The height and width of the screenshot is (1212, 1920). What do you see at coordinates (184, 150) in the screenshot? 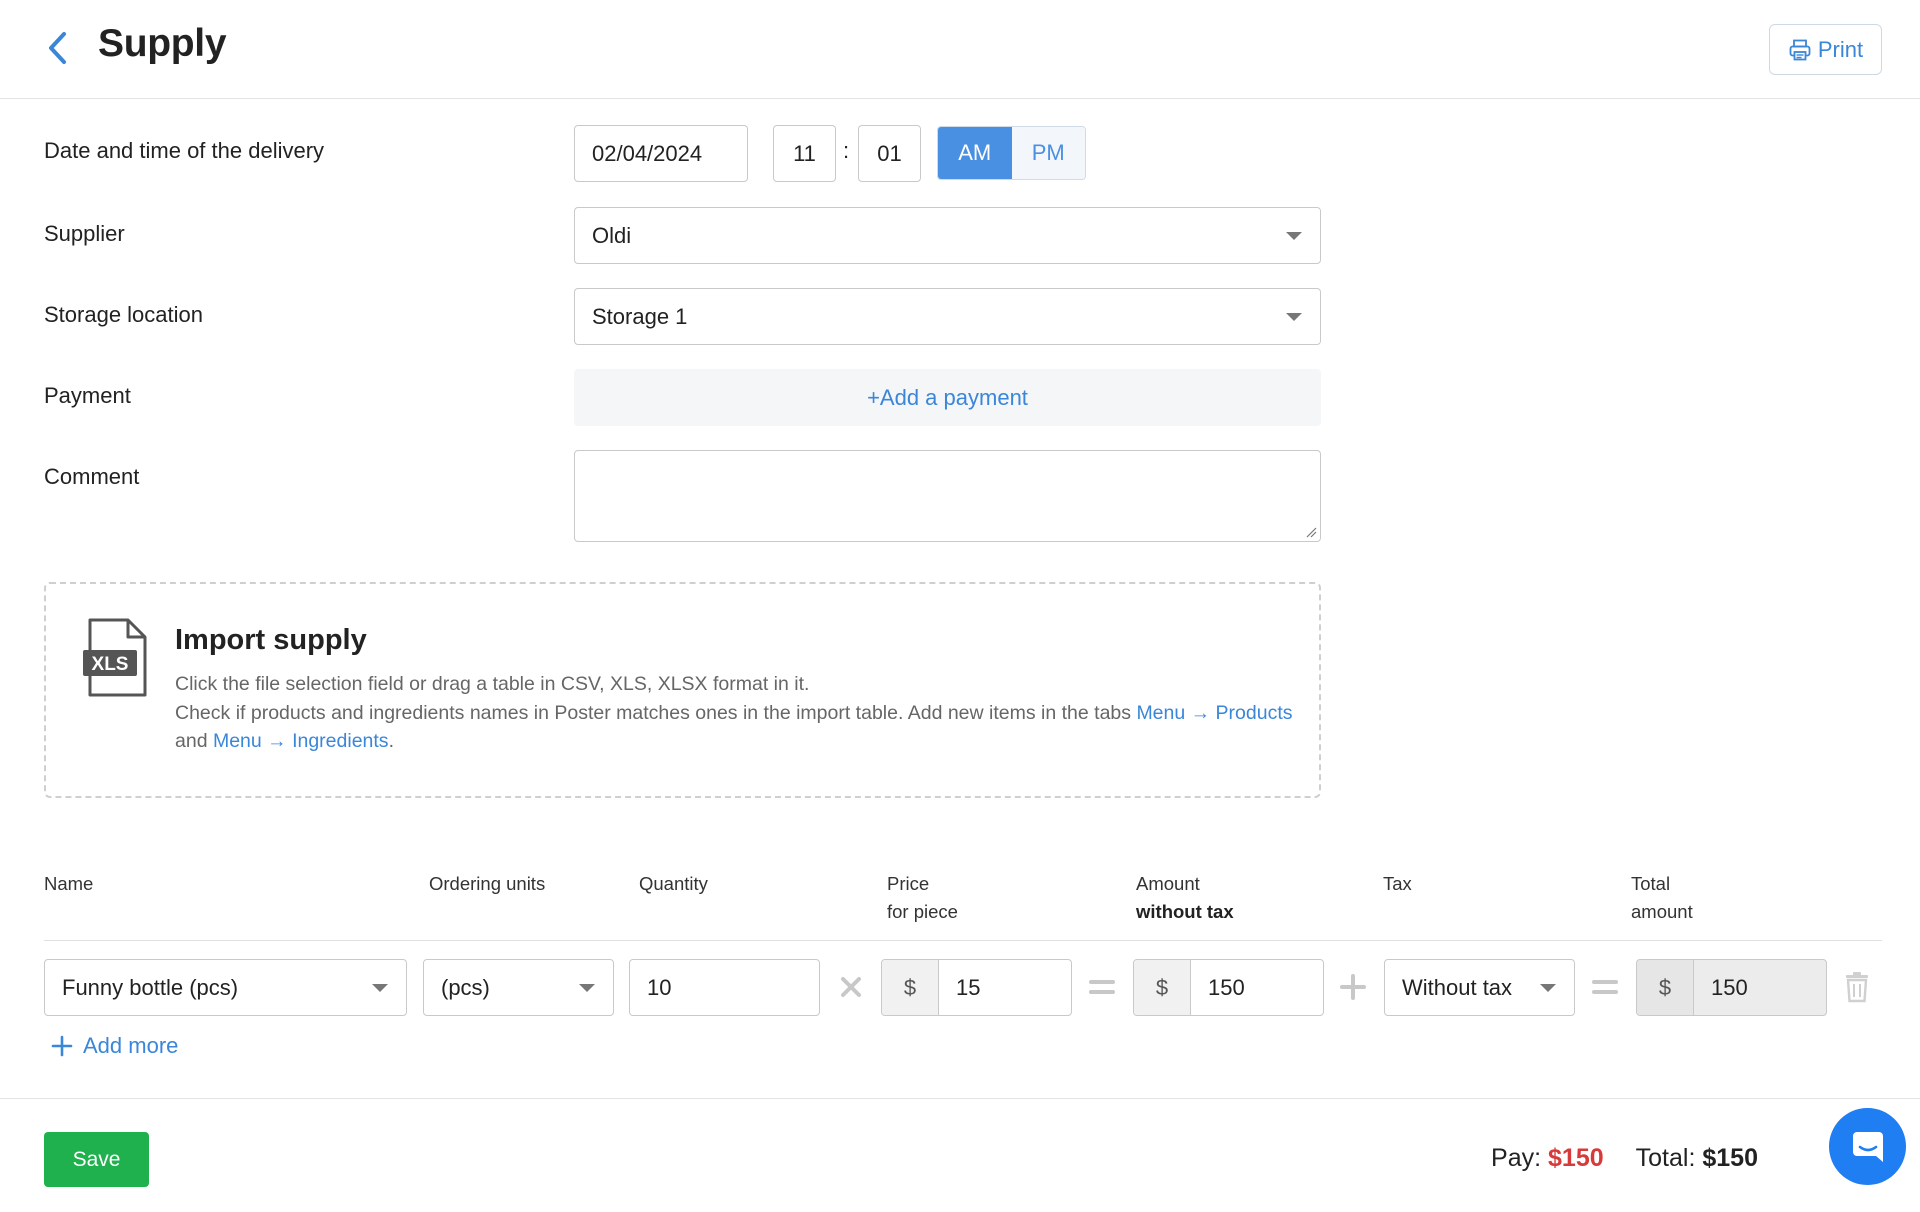
I see `date-label: Date and time of the delivery` at bounding box center [184, 150].